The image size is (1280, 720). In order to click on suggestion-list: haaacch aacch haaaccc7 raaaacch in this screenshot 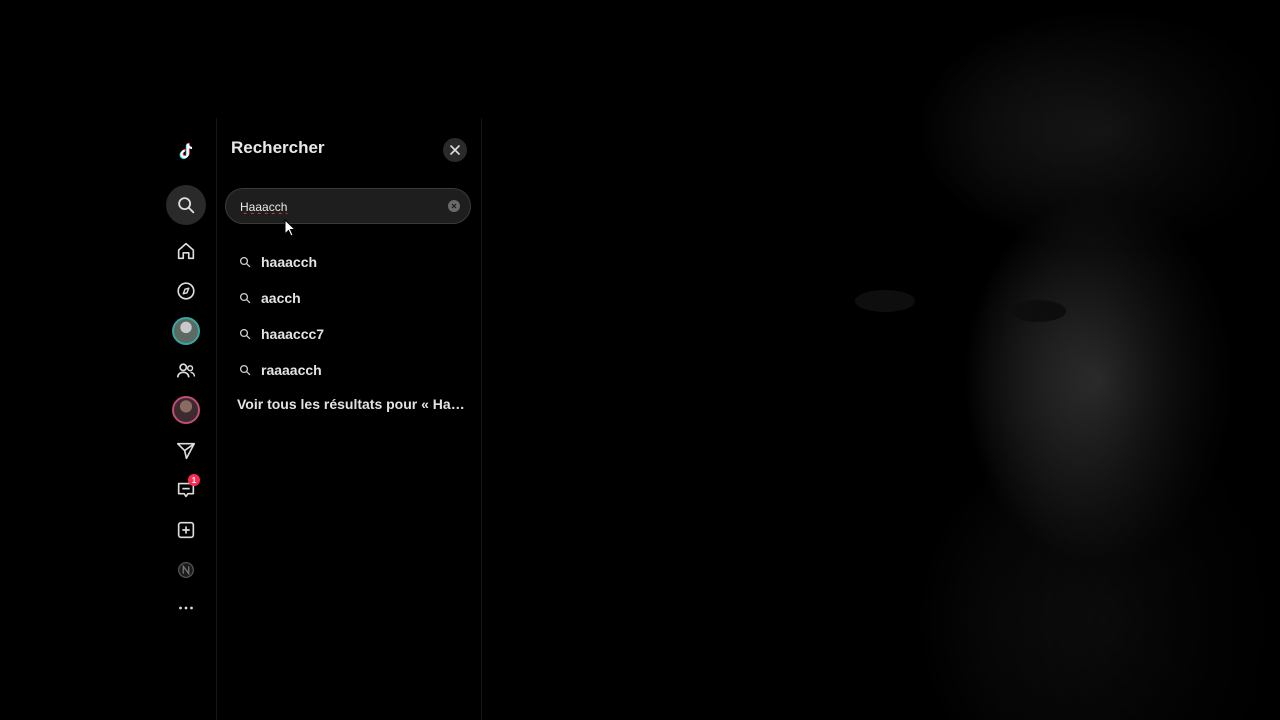, I will do `click(354, 316)`.